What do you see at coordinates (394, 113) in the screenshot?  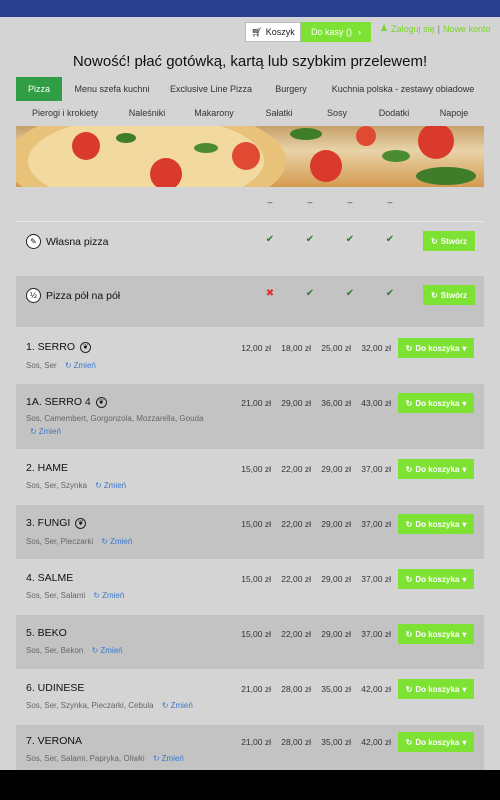 I see `tab-dodatki: Dodatki` at bounding box center [394, 113].